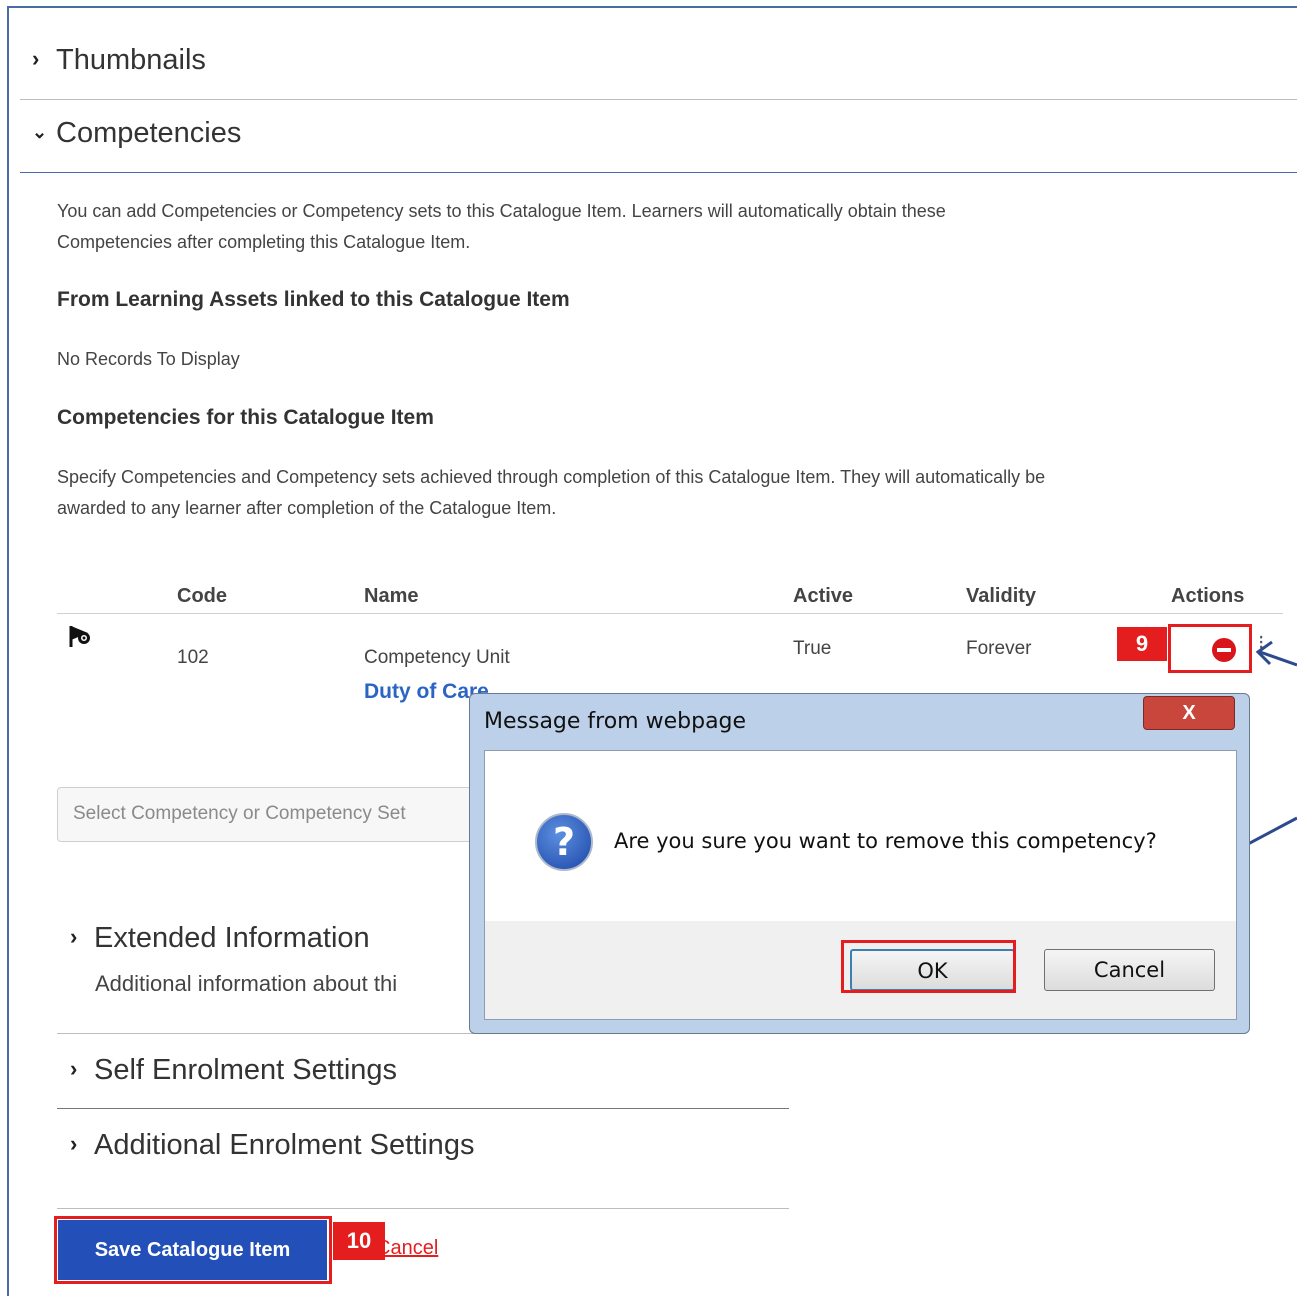 The image size is (1297, 1296). What do you see at coordinates (232, 938) in the screenshot?
I see `section-extended-label: Extended Information` at bounding box center [232, 938].